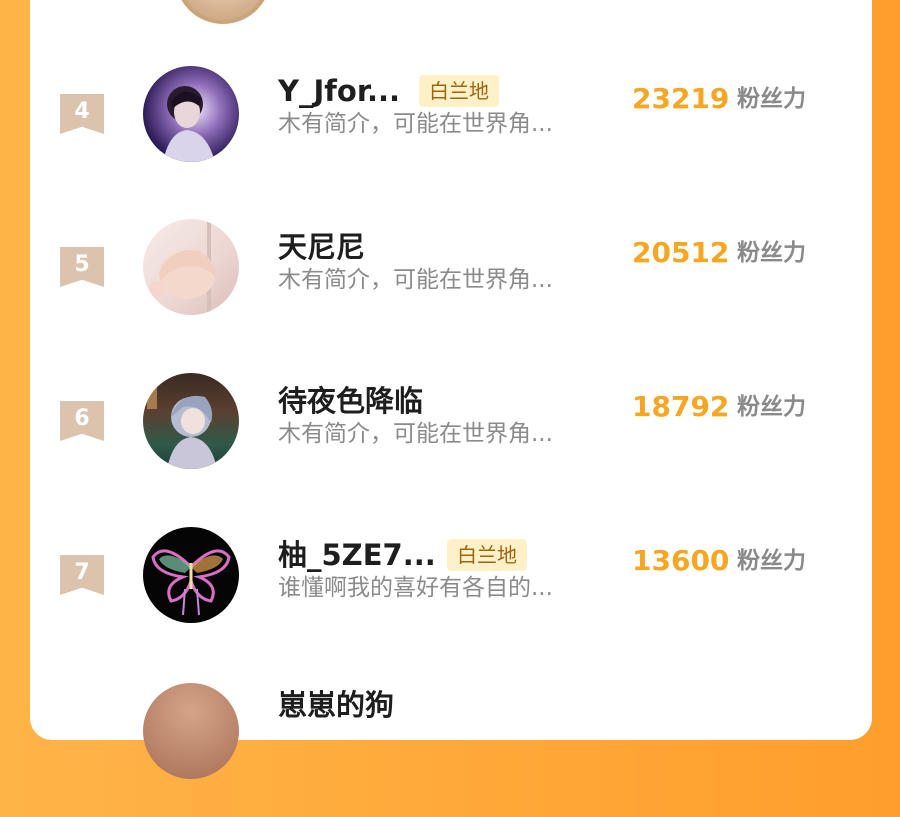 The image size is (900, 817). Describe the element at coordinates (223, 12) in the screenshot. I see `avatar-partial-top` at that location.